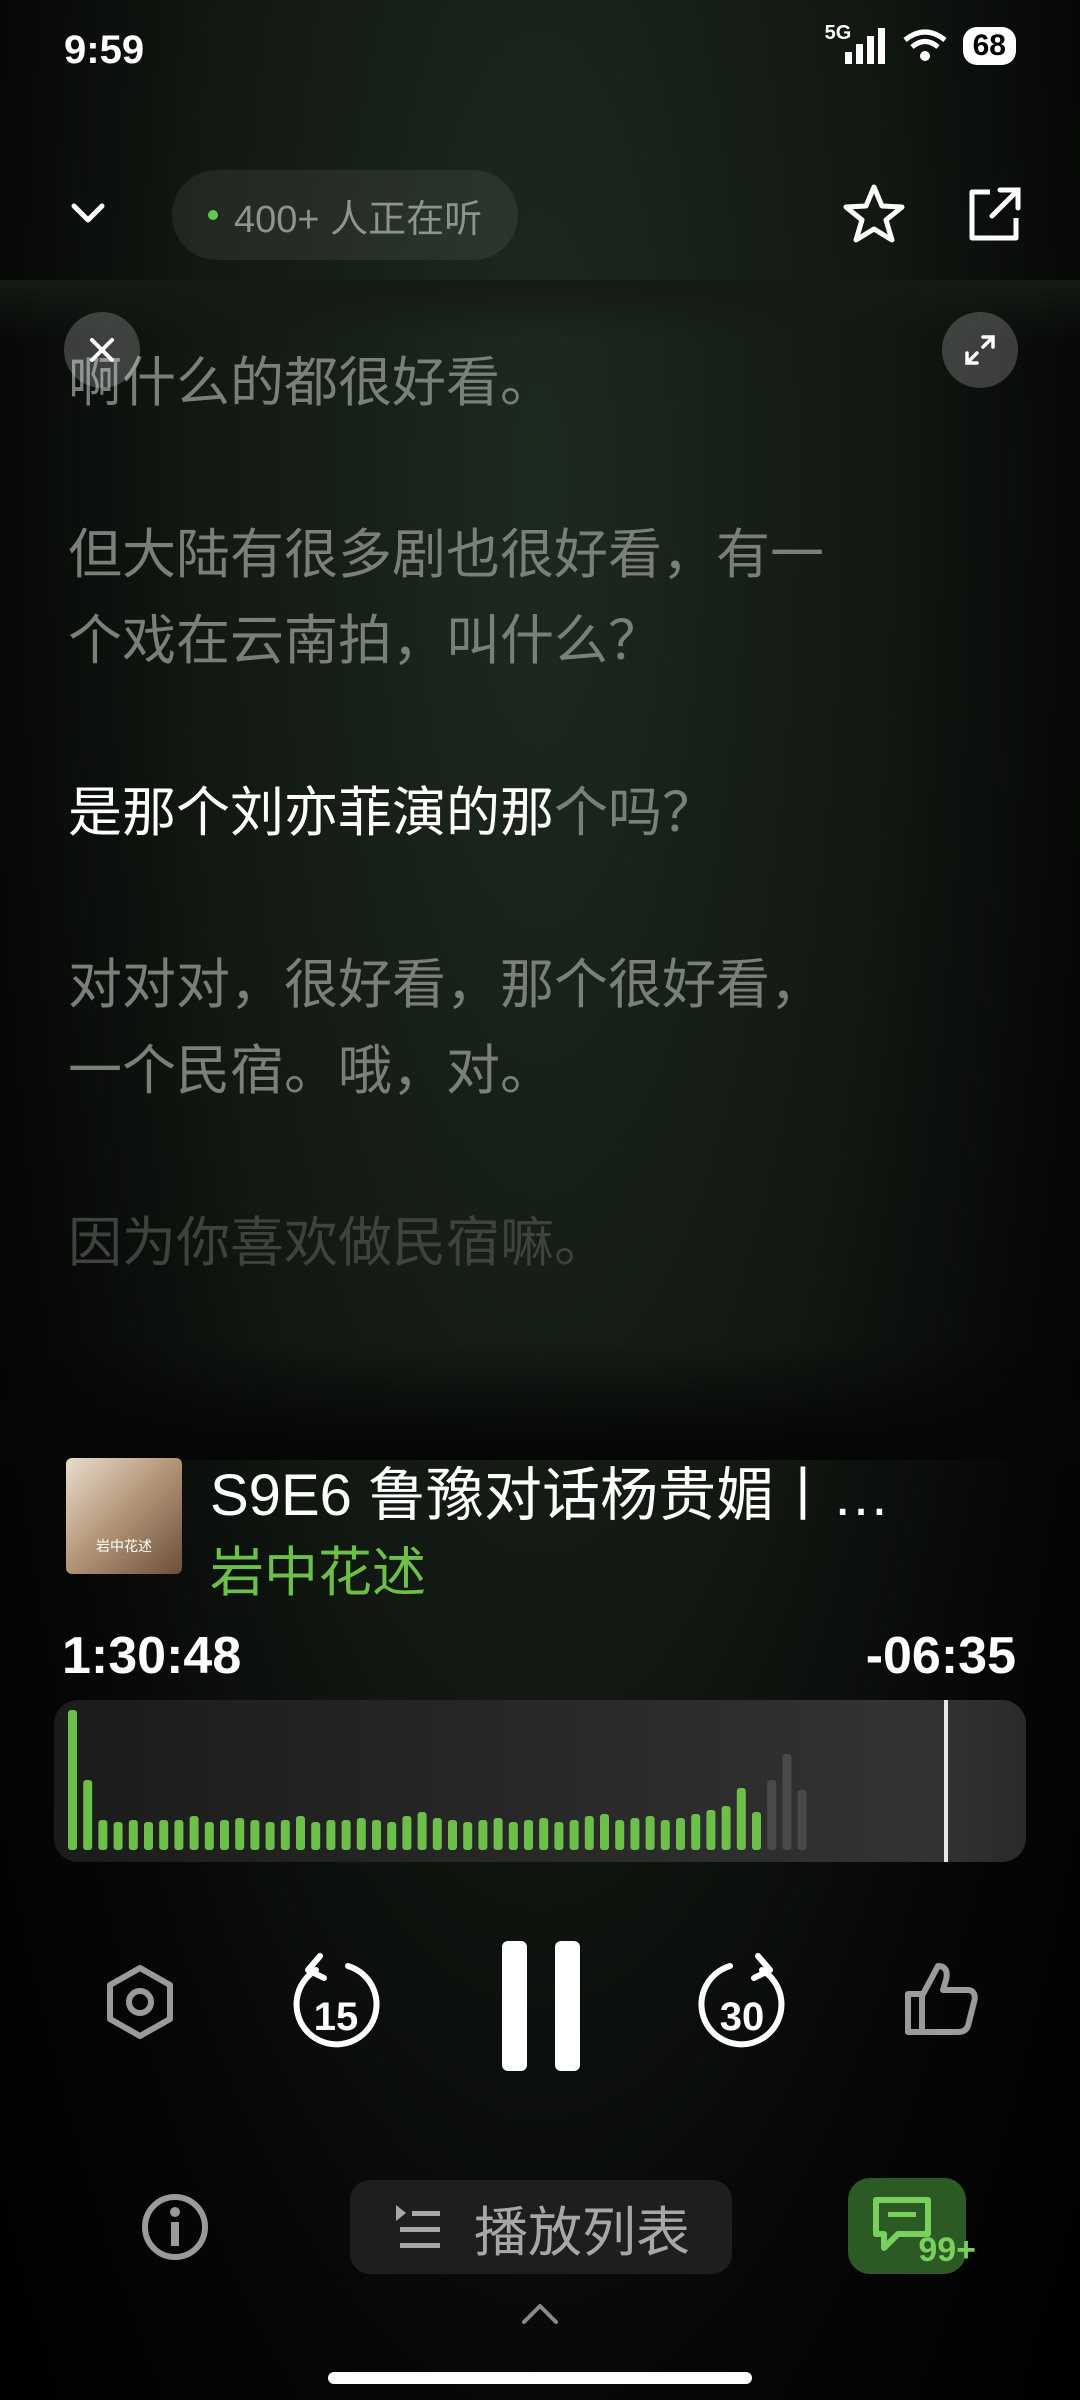  Describe the element at coordinates (446, 985) in the screenshot. I see `transcript-line: 对对对，很好看，那个很好看，` at that location.